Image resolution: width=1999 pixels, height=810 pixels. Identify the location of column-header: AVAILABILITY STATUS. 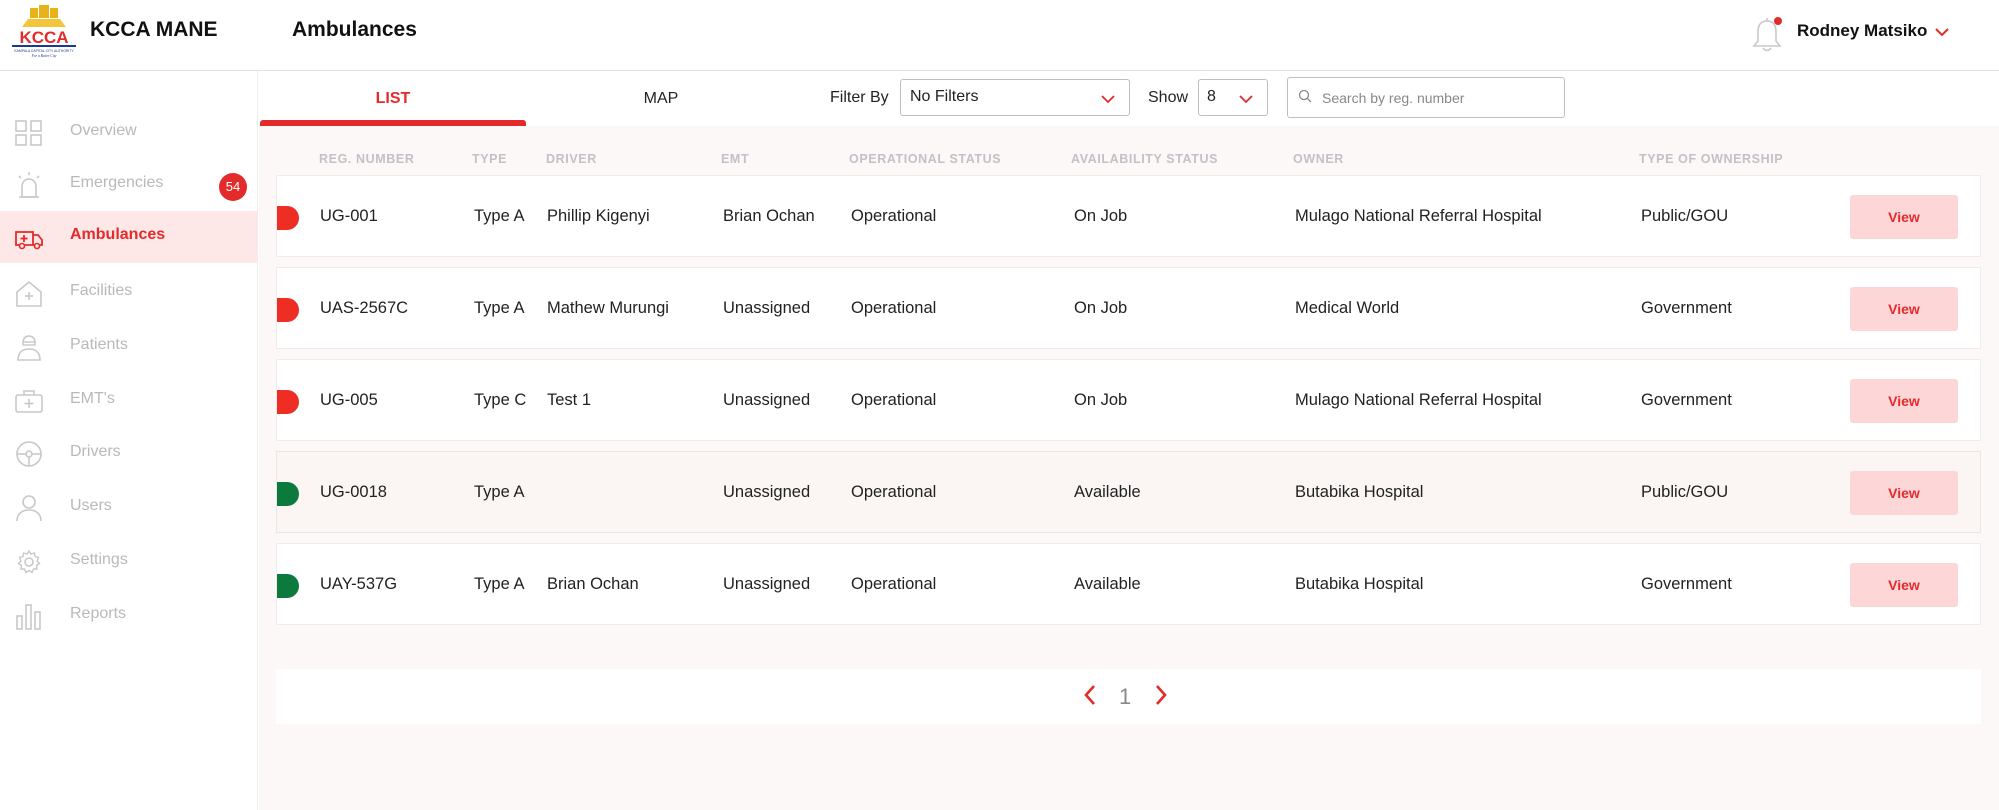
(1144, 159).